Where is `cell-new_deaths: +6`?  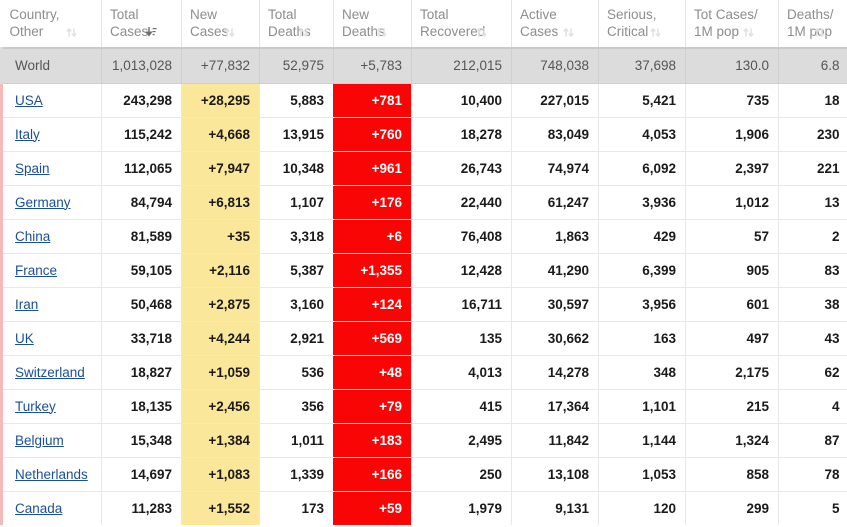 cell-new_deaths: +6 is located at coordinates (372, 236).